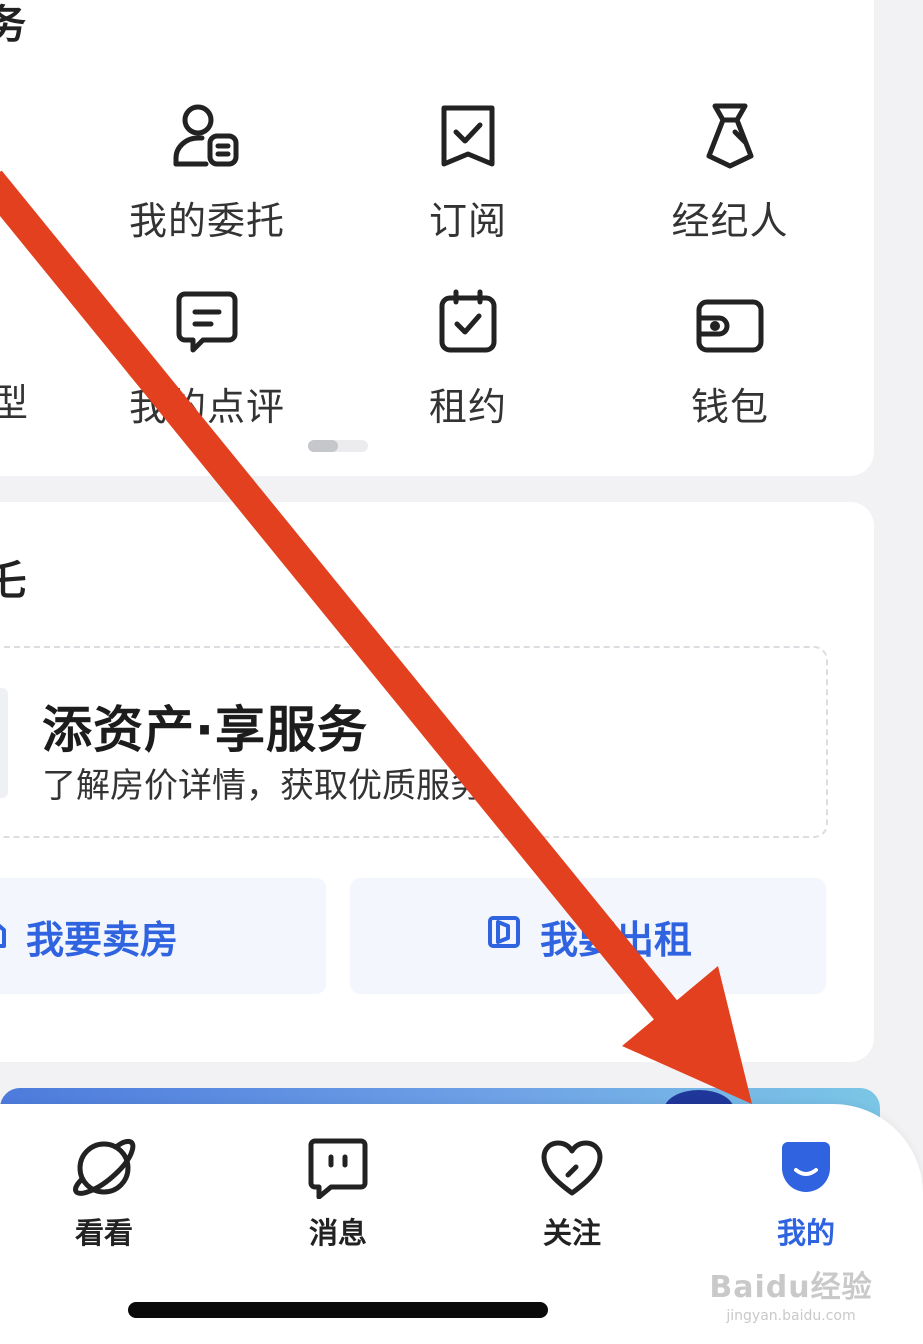 Image resolution: width=923 pixels, height=1344 pixels. What do you see at coordinates (338, 446) in the screenshot?
I see `page-indicator` at bounding box center [338, 446].